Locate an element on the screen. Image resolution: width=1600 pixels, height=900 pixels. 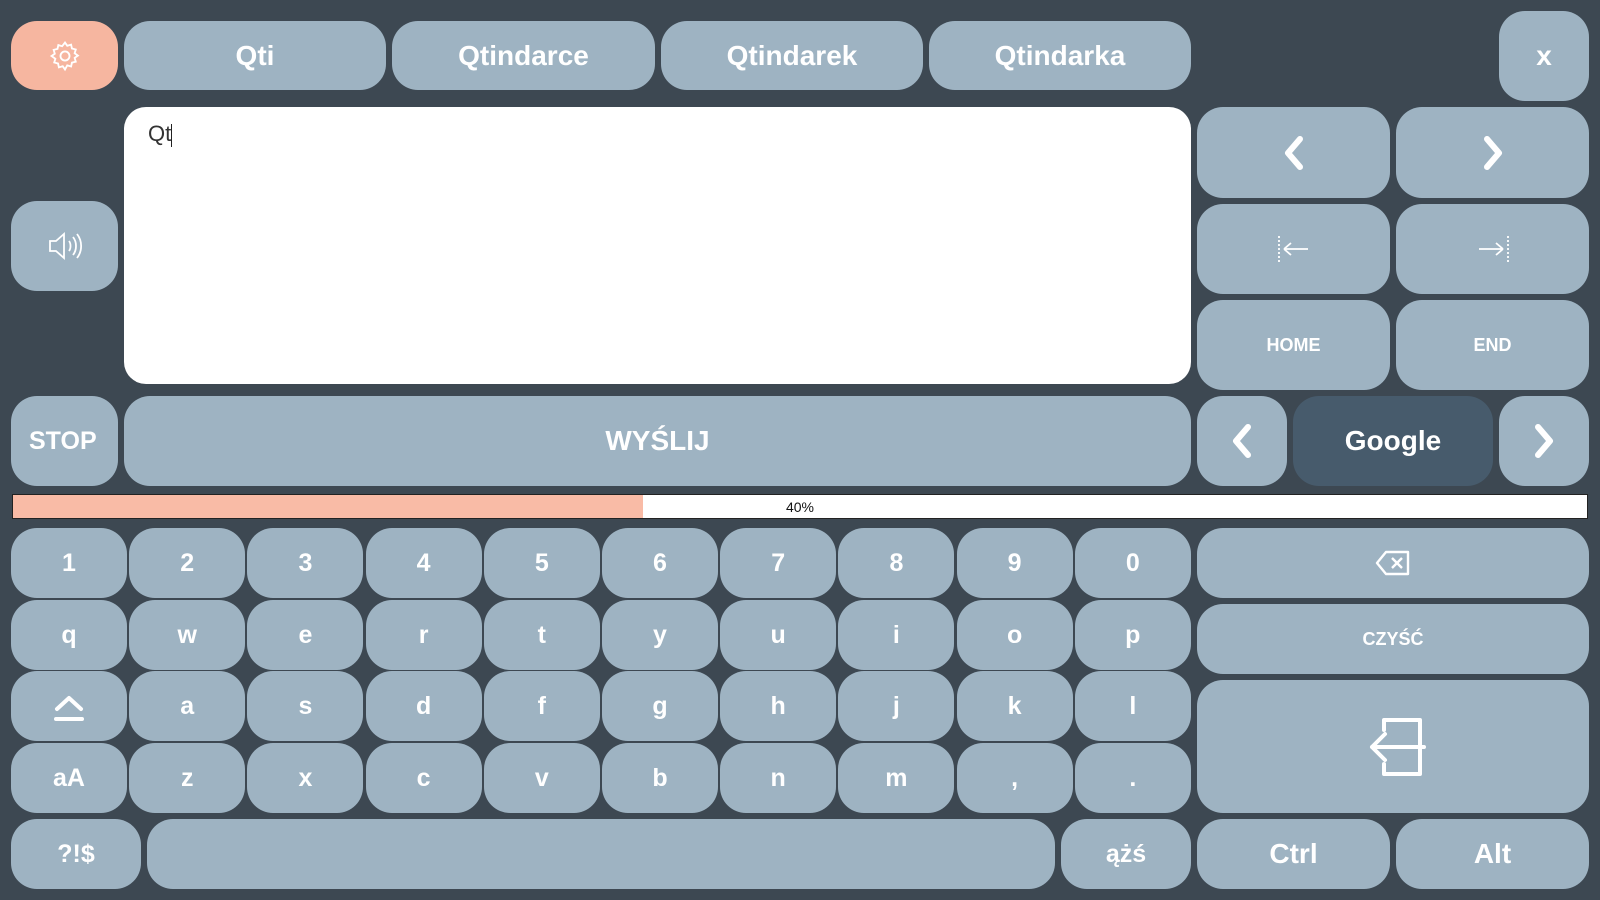
letter-key: g is located at coordinates (660, 706).